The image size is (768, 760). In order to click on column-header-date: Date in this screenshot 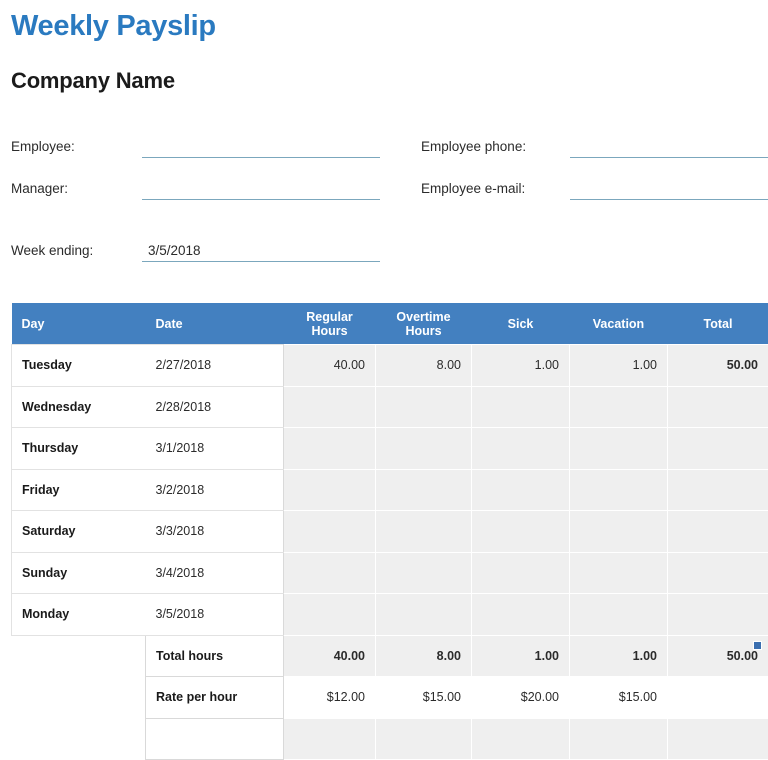, I will do `click(215, 324)`.